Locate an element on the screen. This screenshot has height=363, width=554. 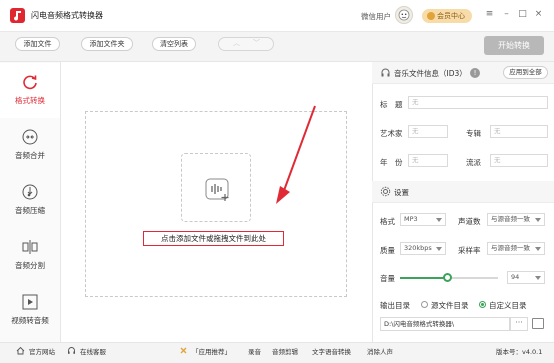
year-field: 无 is located at coordinates (428, 160).